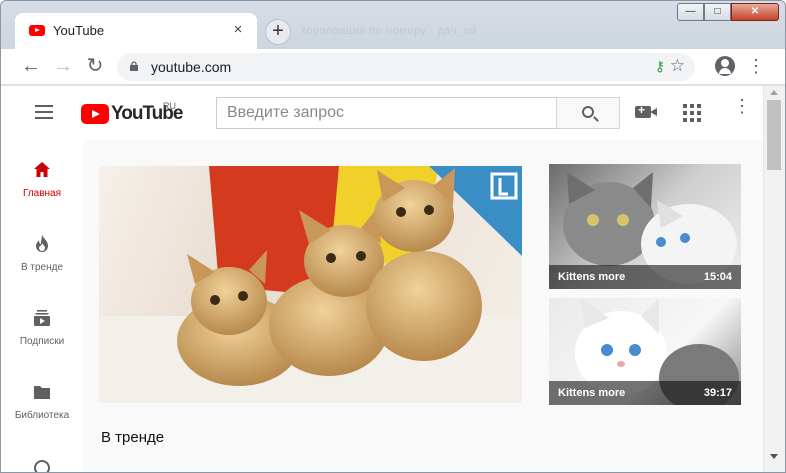 This screenshot has height=473, width=786. Describe the element at coordinates (42, 401) in the screenshot. I see `guide-item-library: Библиотека` at that location.